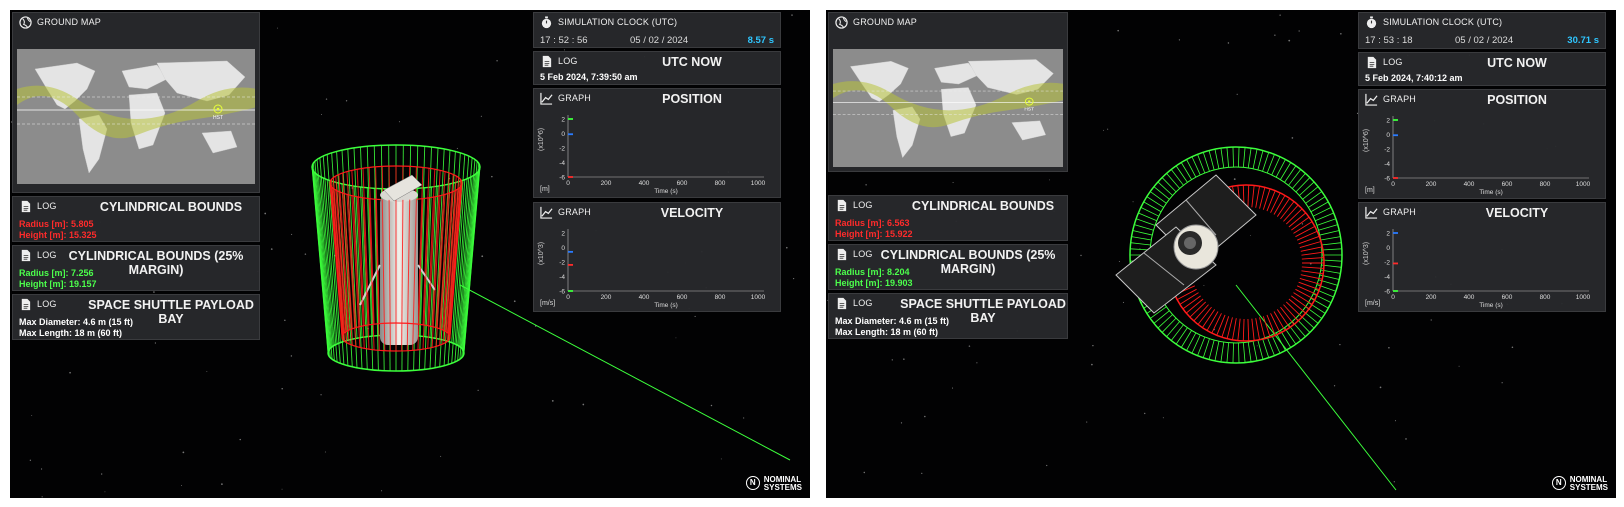  I want to click on x-axis-label: Time (s), so click(666, 305).